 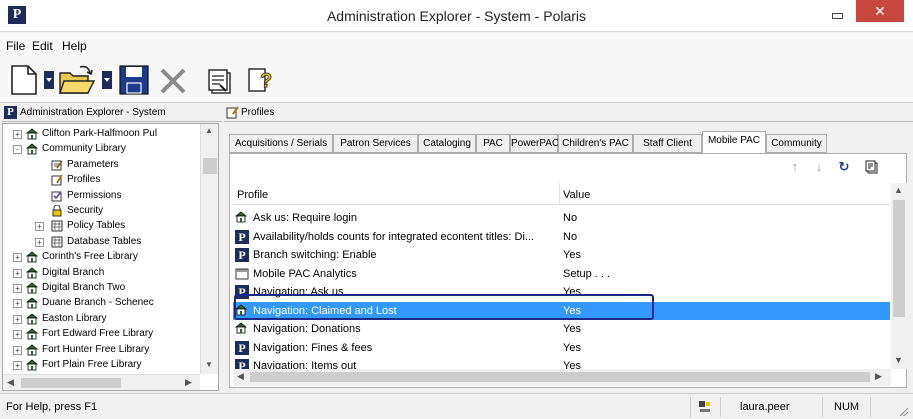 What do you see at coordinates (57, 196) in the screenshot?
I see `permissions-icon` at bounding box center [57, 196].